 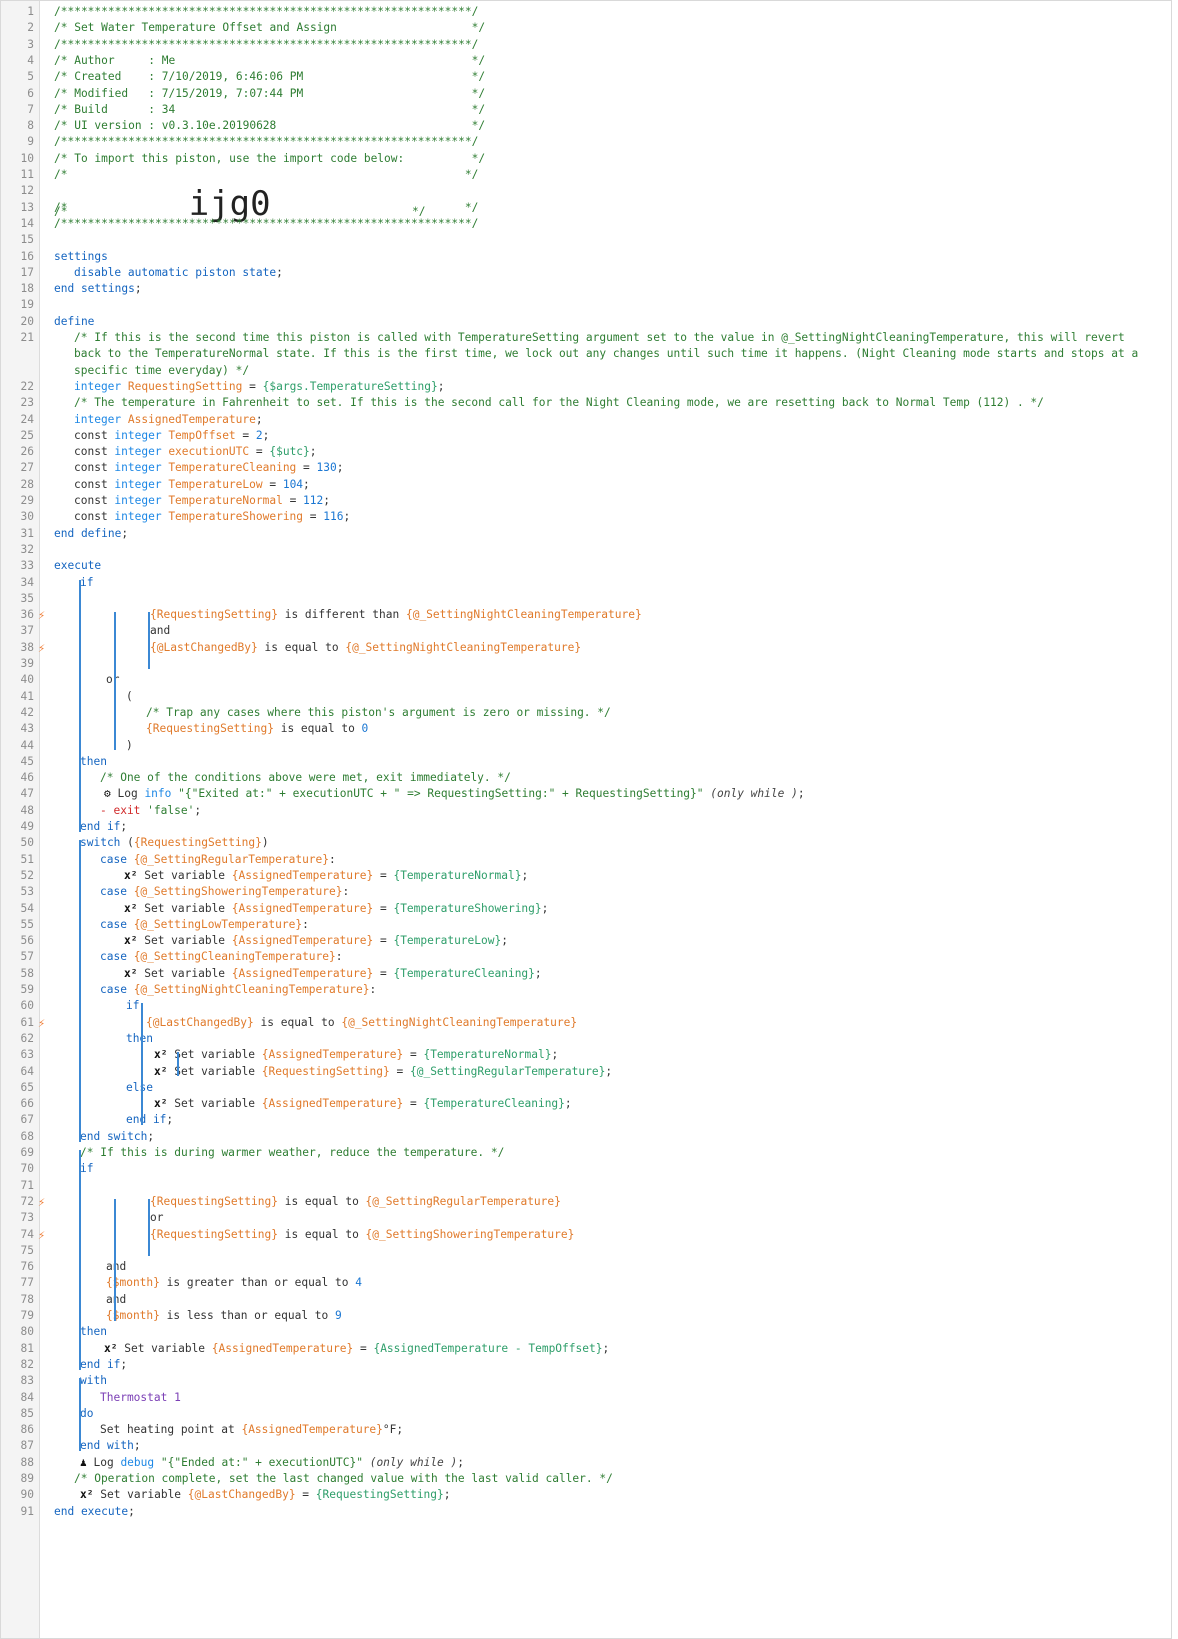 What do you see at coordinates (74, 321) in the screenshot?
I see `code-text: define` at bounding box center [74, 321].